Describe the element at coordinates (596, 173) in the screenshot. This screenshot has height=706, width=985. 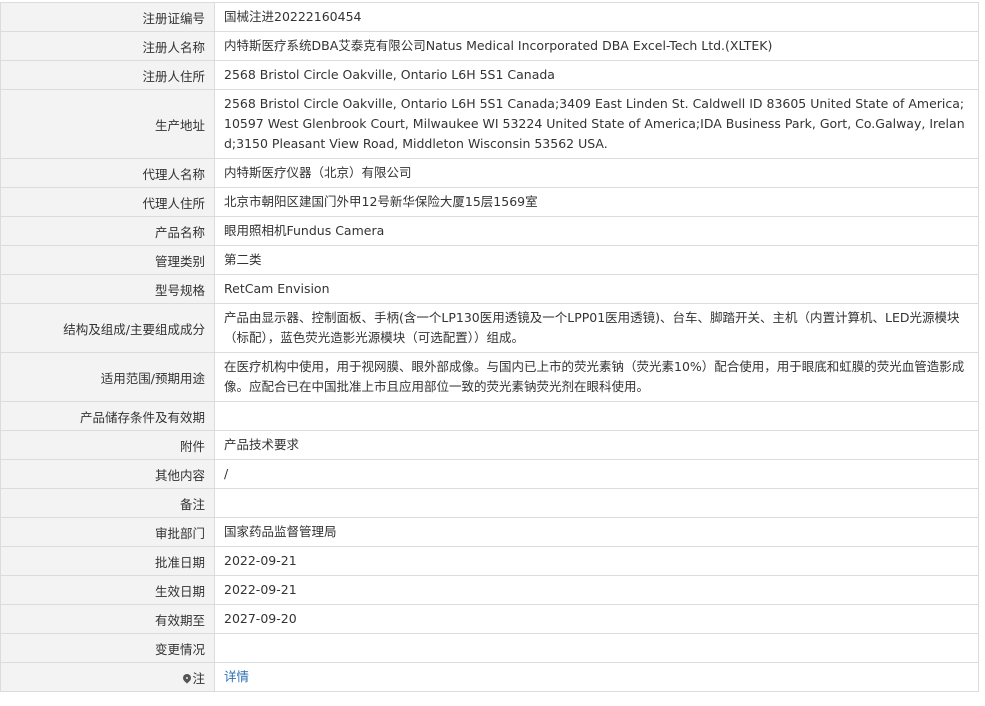
I see `row-value-agent-name: 内特斯医疗仪器（北京）有限公司` at that location.